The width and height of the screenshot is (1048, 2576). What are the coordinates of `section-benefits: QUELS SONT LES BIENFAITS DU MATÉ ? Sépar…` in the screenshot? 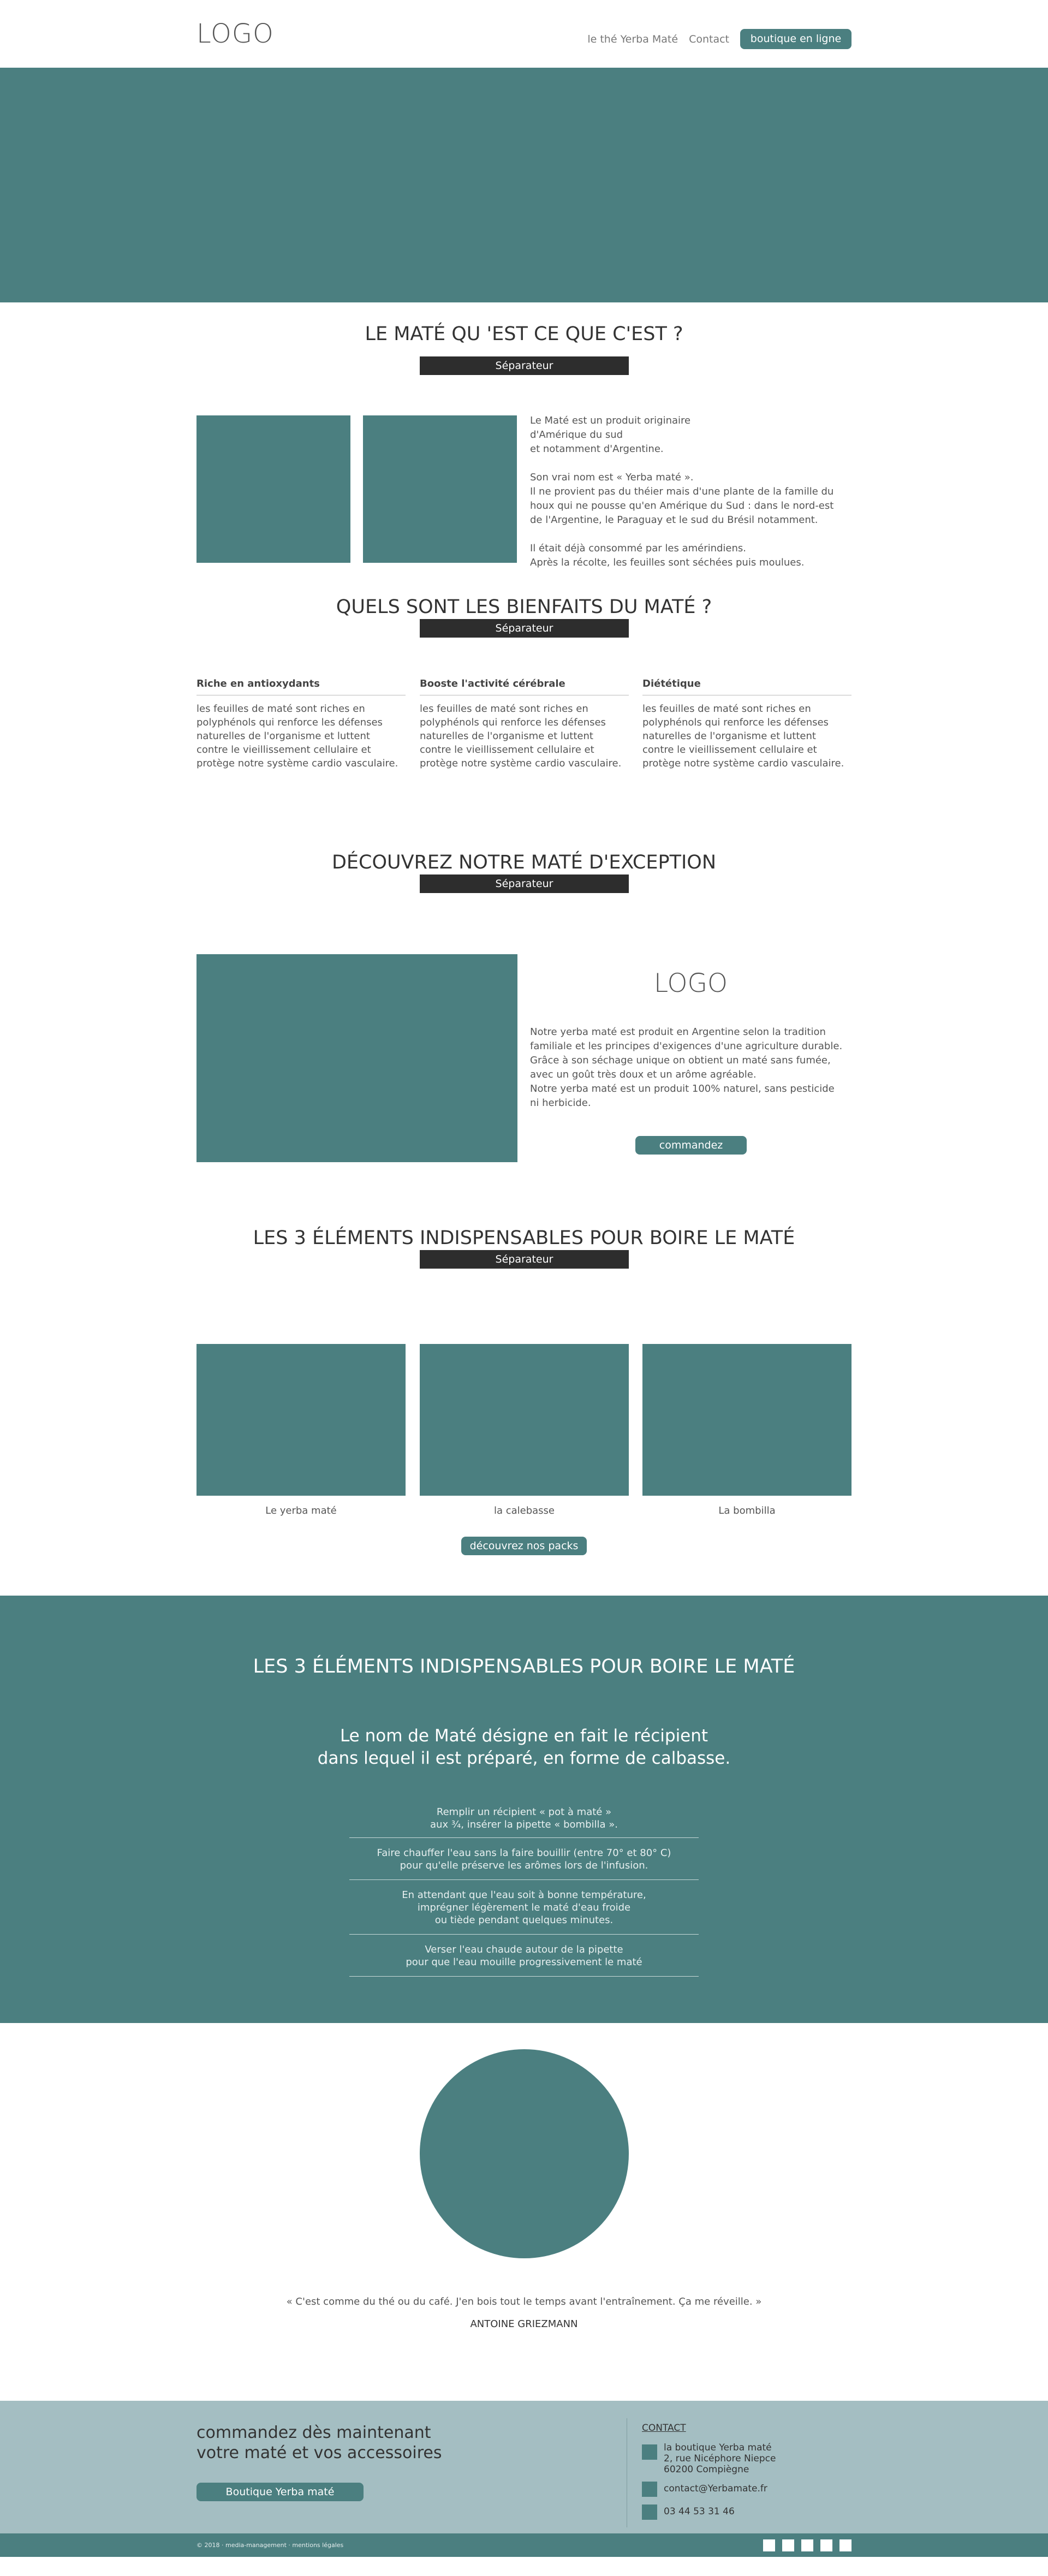 It's located at (523, 724).